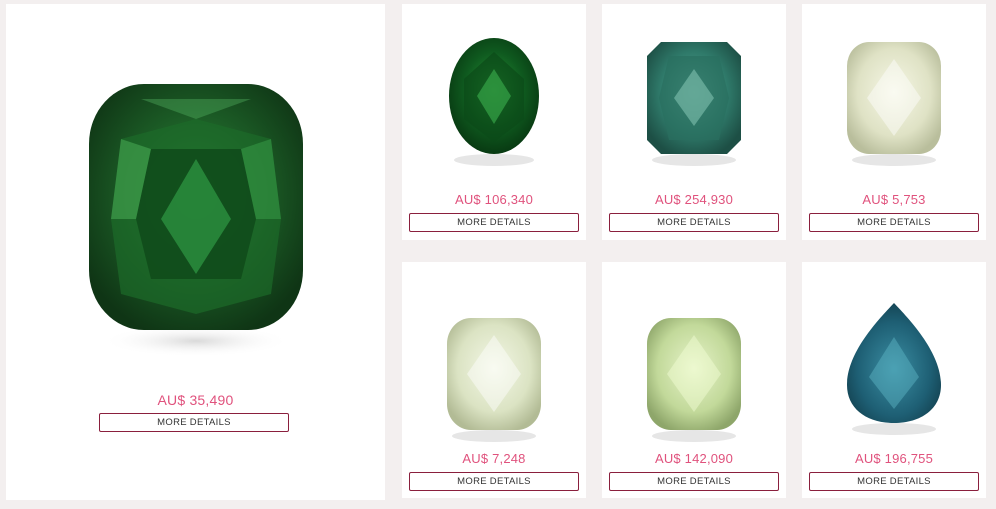 The width and height of the screenshot is (996, 509). What do you see at coordinates (694, 458) in the screenshot?
I see `product-price: AU$ 142,090` at bounding box center [694, 458].